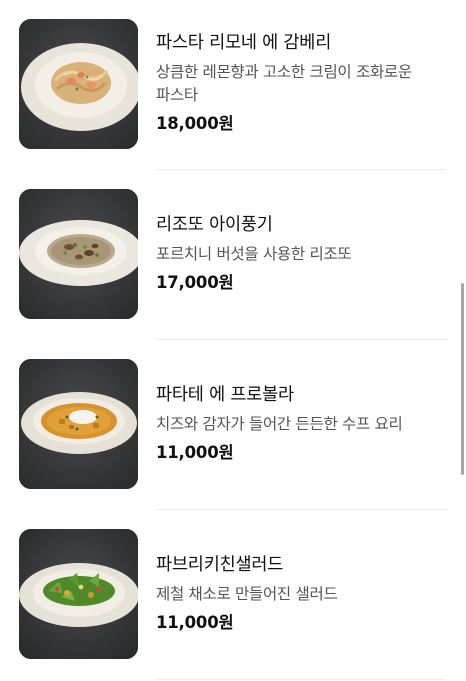  I want to click on menu-item-price: 17,000원, so click(195, 282).